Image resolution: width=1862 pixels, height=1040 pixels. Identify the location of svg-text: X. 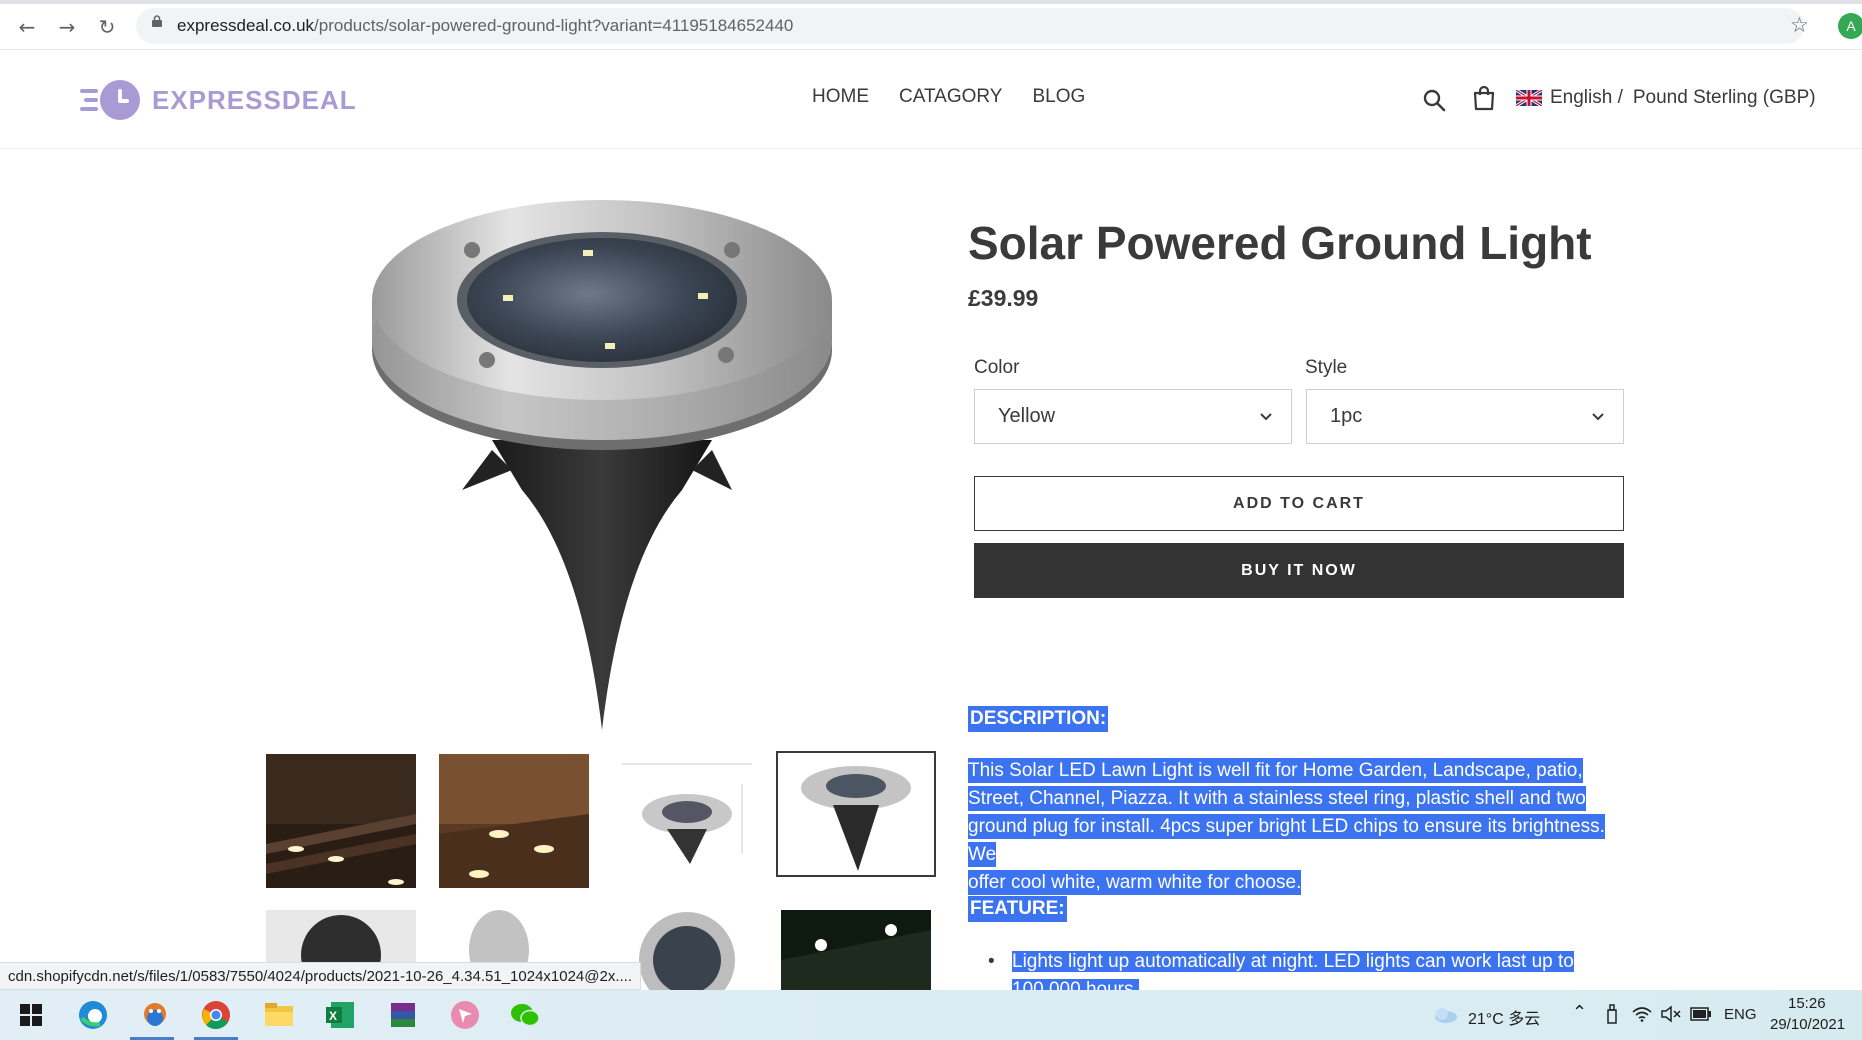
(333, 1016).